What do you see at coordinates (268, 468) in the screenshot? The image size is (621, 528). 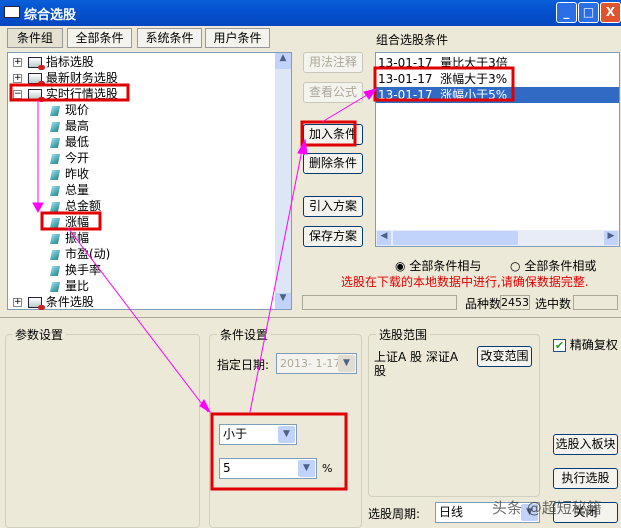 I see `value-select: 5 ▼` at bounding box center [268, 468].